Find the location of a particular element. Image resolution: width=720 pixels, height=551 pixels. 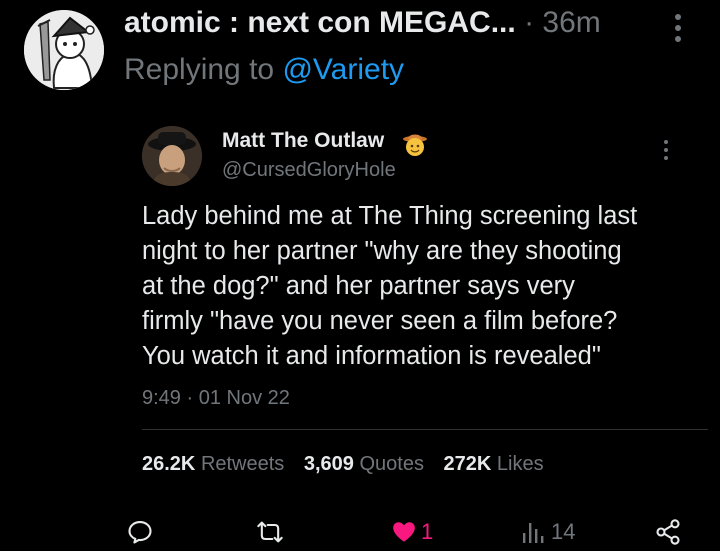

heart-icon is located at coordinates (404, 532).